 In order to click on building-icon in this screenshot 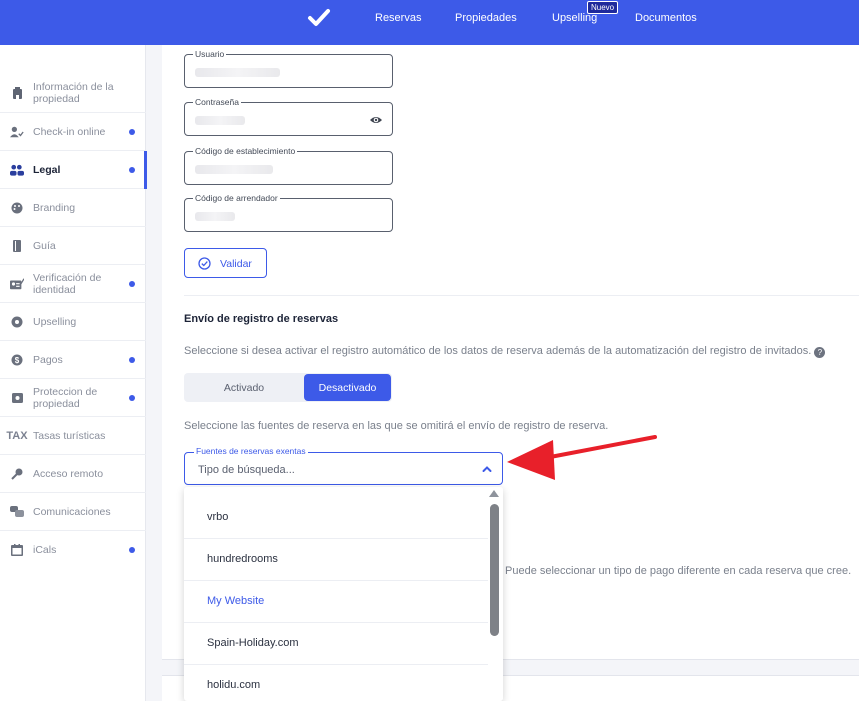, I will do `click(17, 93)`.